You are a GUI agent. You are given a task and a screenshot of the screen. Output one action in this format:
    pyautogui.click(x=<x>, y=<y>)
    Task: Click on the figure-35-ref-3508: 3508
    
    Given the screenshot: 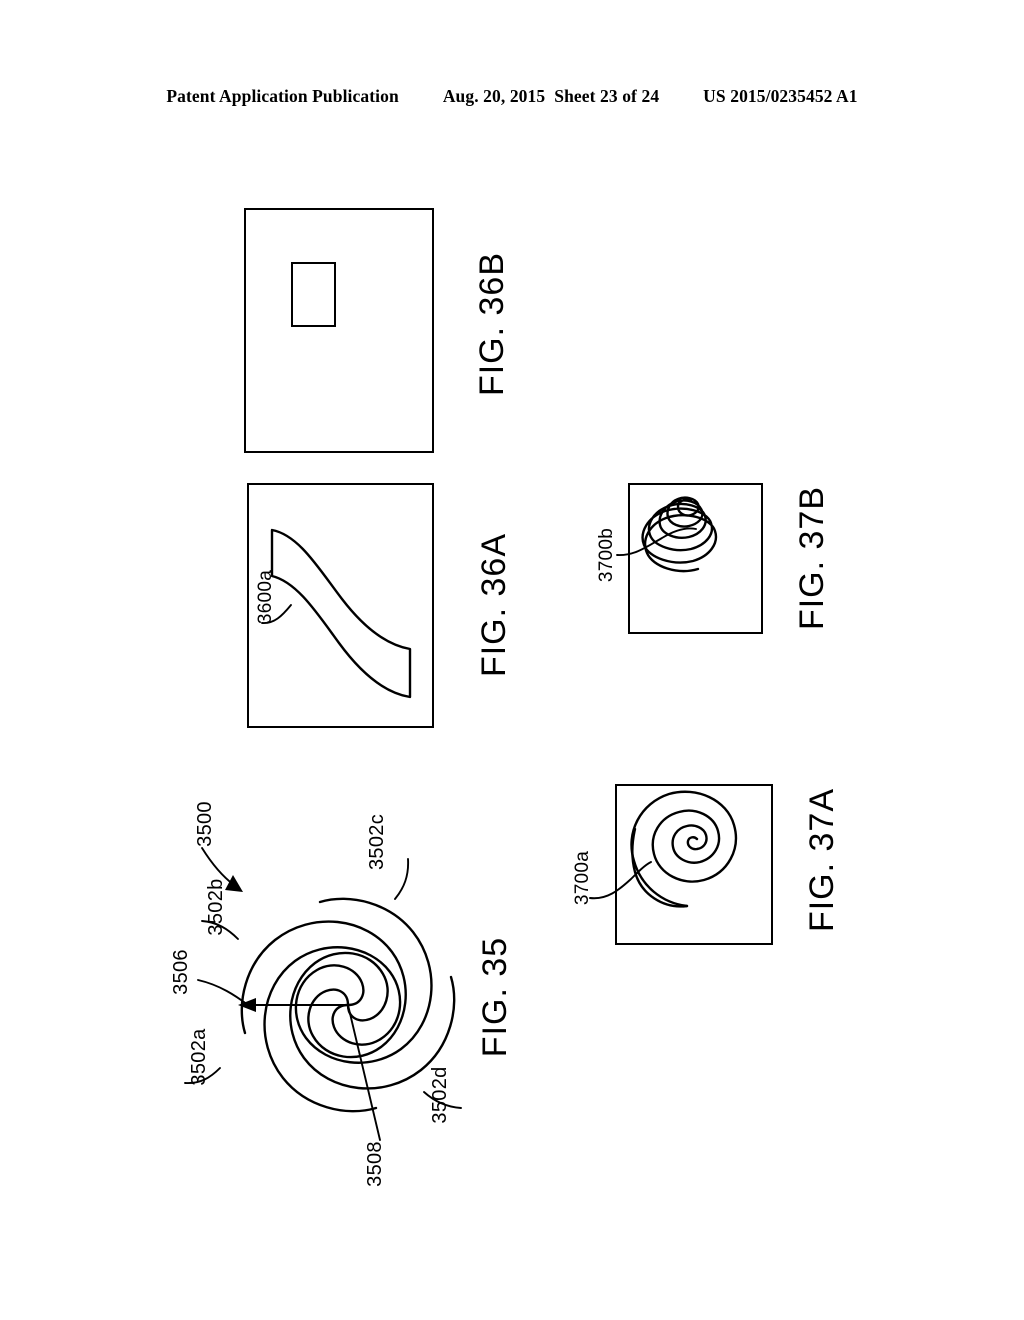 What is the action you would take?
    pyautogui.click(x=375, y=1164)
    